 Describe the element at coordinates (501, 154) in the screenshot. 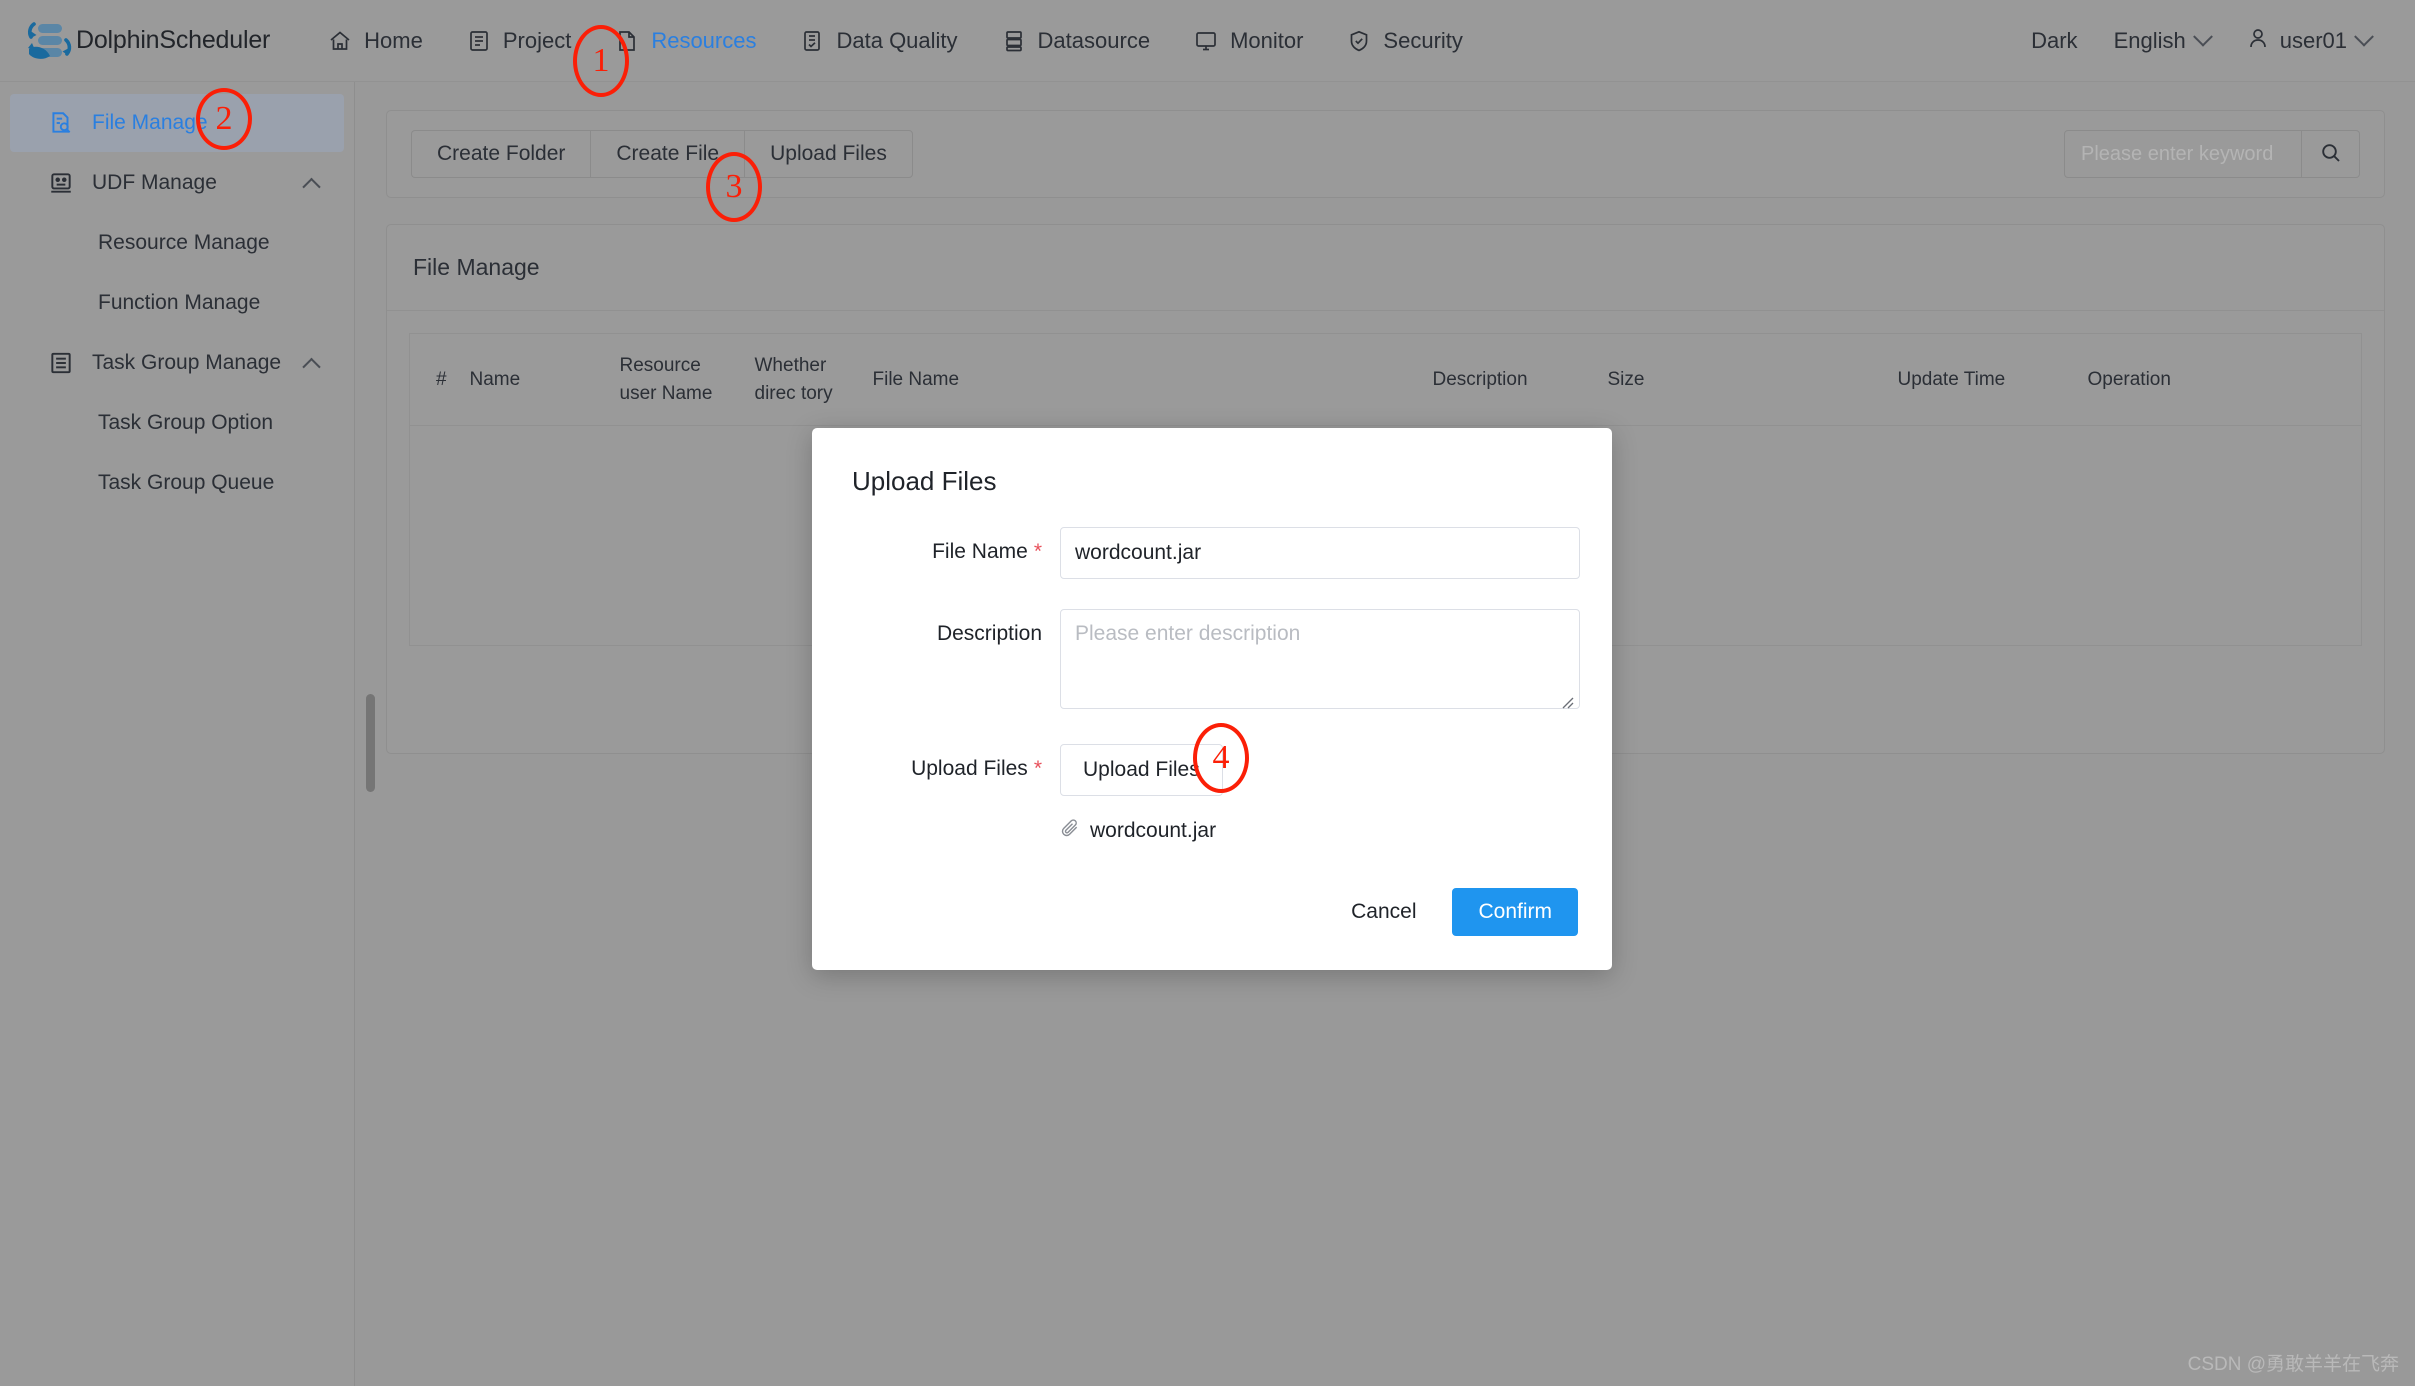

I see `create-folder-button: Create Folder` at that location.